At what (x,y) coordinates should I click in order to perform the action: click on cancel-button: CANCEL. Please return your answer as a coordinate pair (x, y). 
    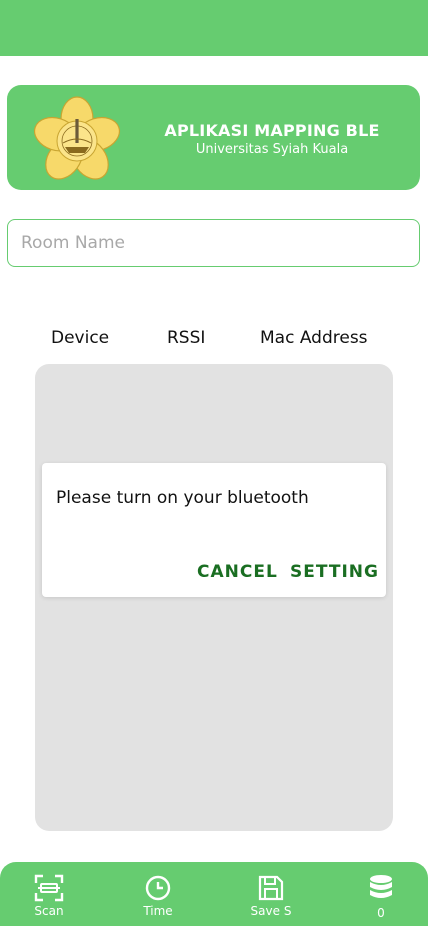
    Looking at the image, I should click on (237, 572).